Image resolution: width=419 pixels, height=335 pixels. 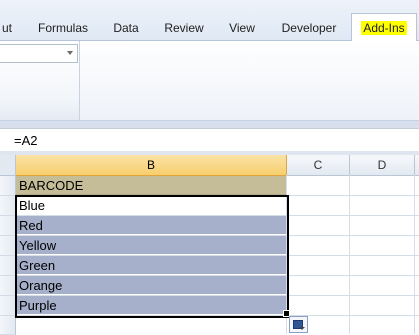 What do you see at coordinates (298, 324) in the screenshot?
I see `paste-options-icon` at bounding box center [298, 324].